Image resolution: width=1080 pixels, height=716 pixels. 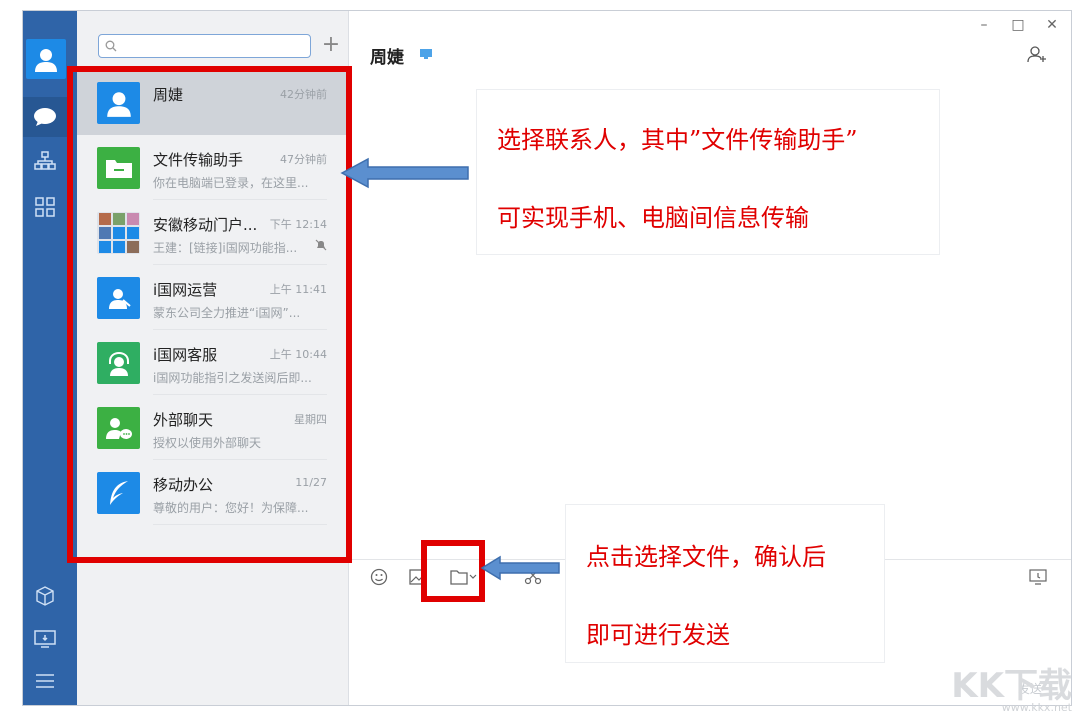 I want to click on watermark: KK下载 www.kkx.net, so click(x=1011, y=690).